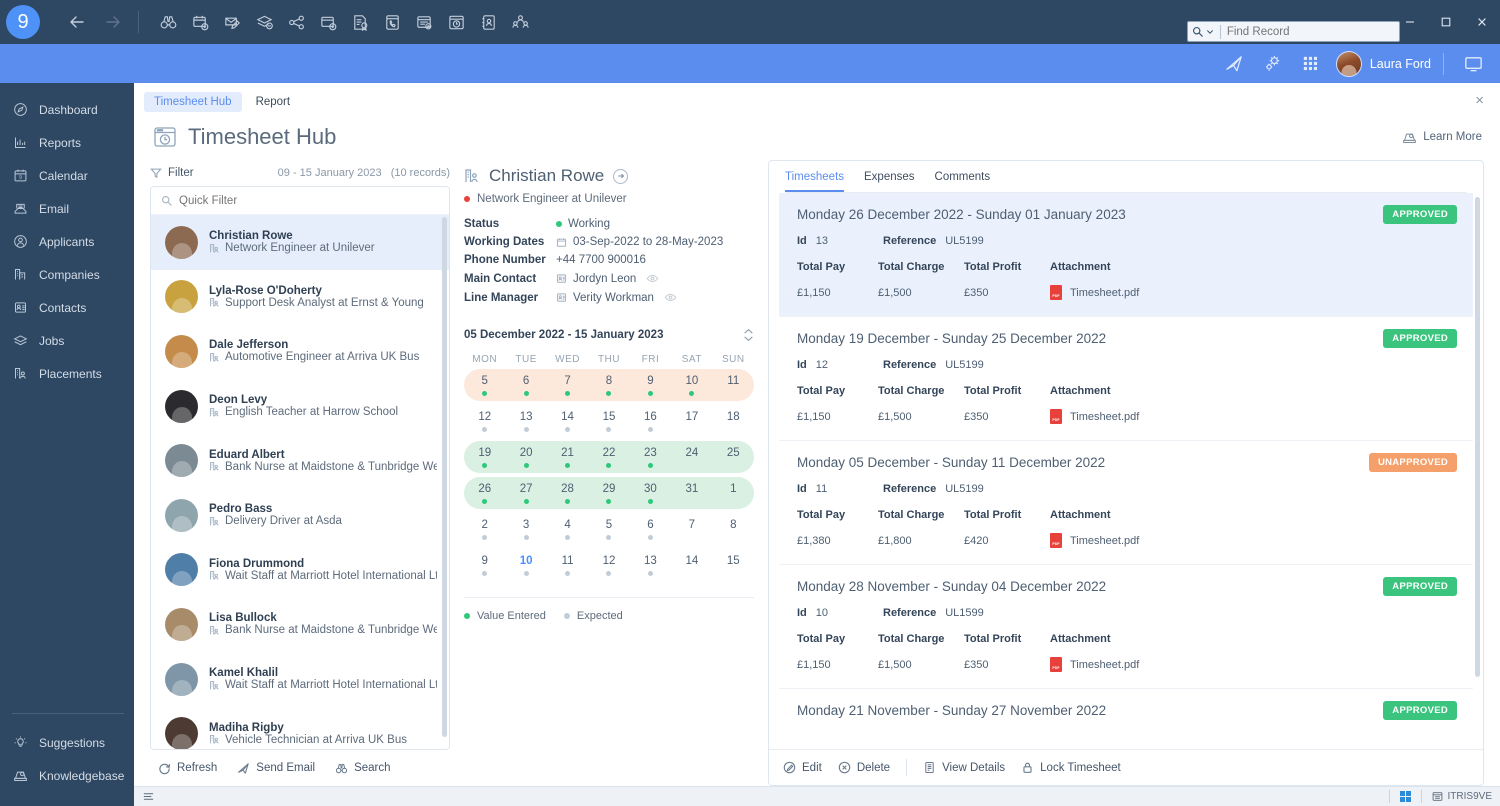 The image size is (1500, 806). Describe the element at coordinates (273, 102) in the screenshot. I see `tab-report: Report` at that location.